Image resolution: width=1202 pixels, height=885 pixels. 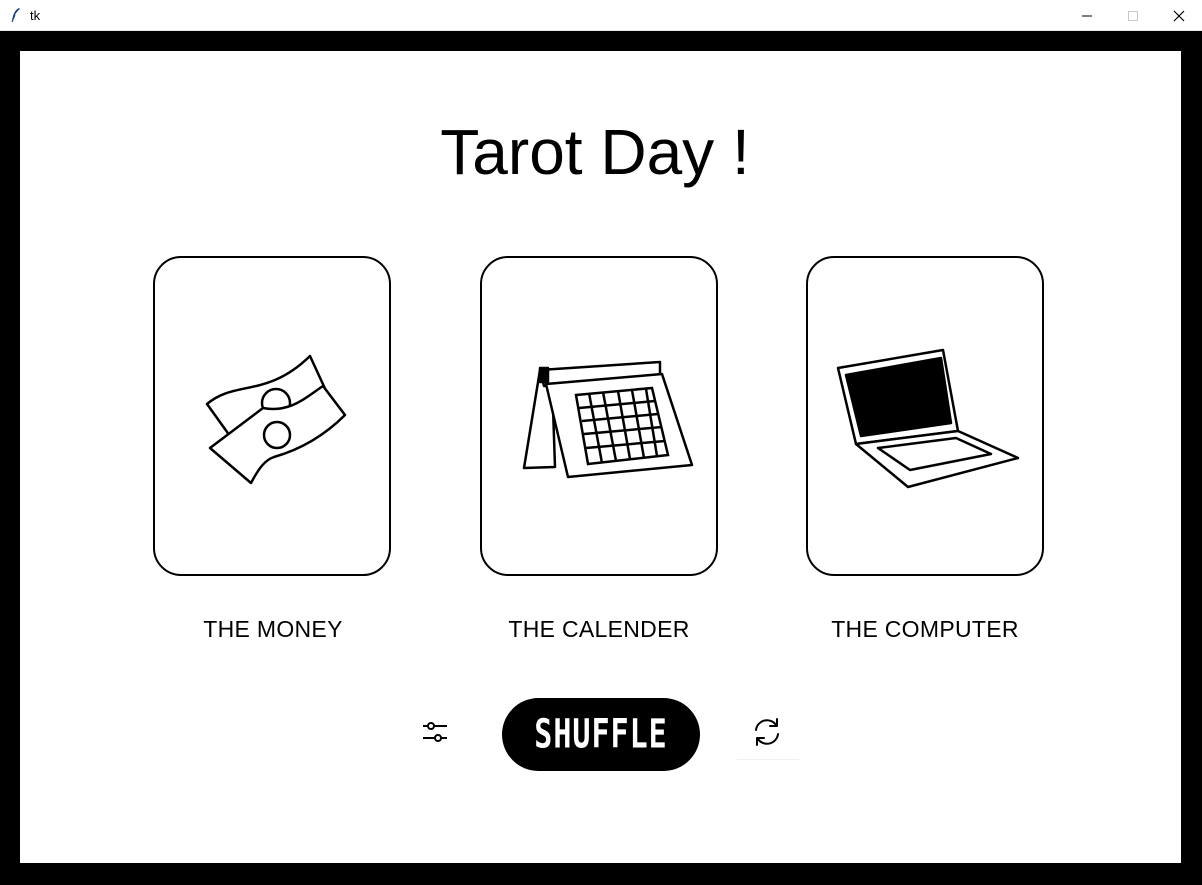 I want to click on window-title: tk, so click(x=35, y=15).